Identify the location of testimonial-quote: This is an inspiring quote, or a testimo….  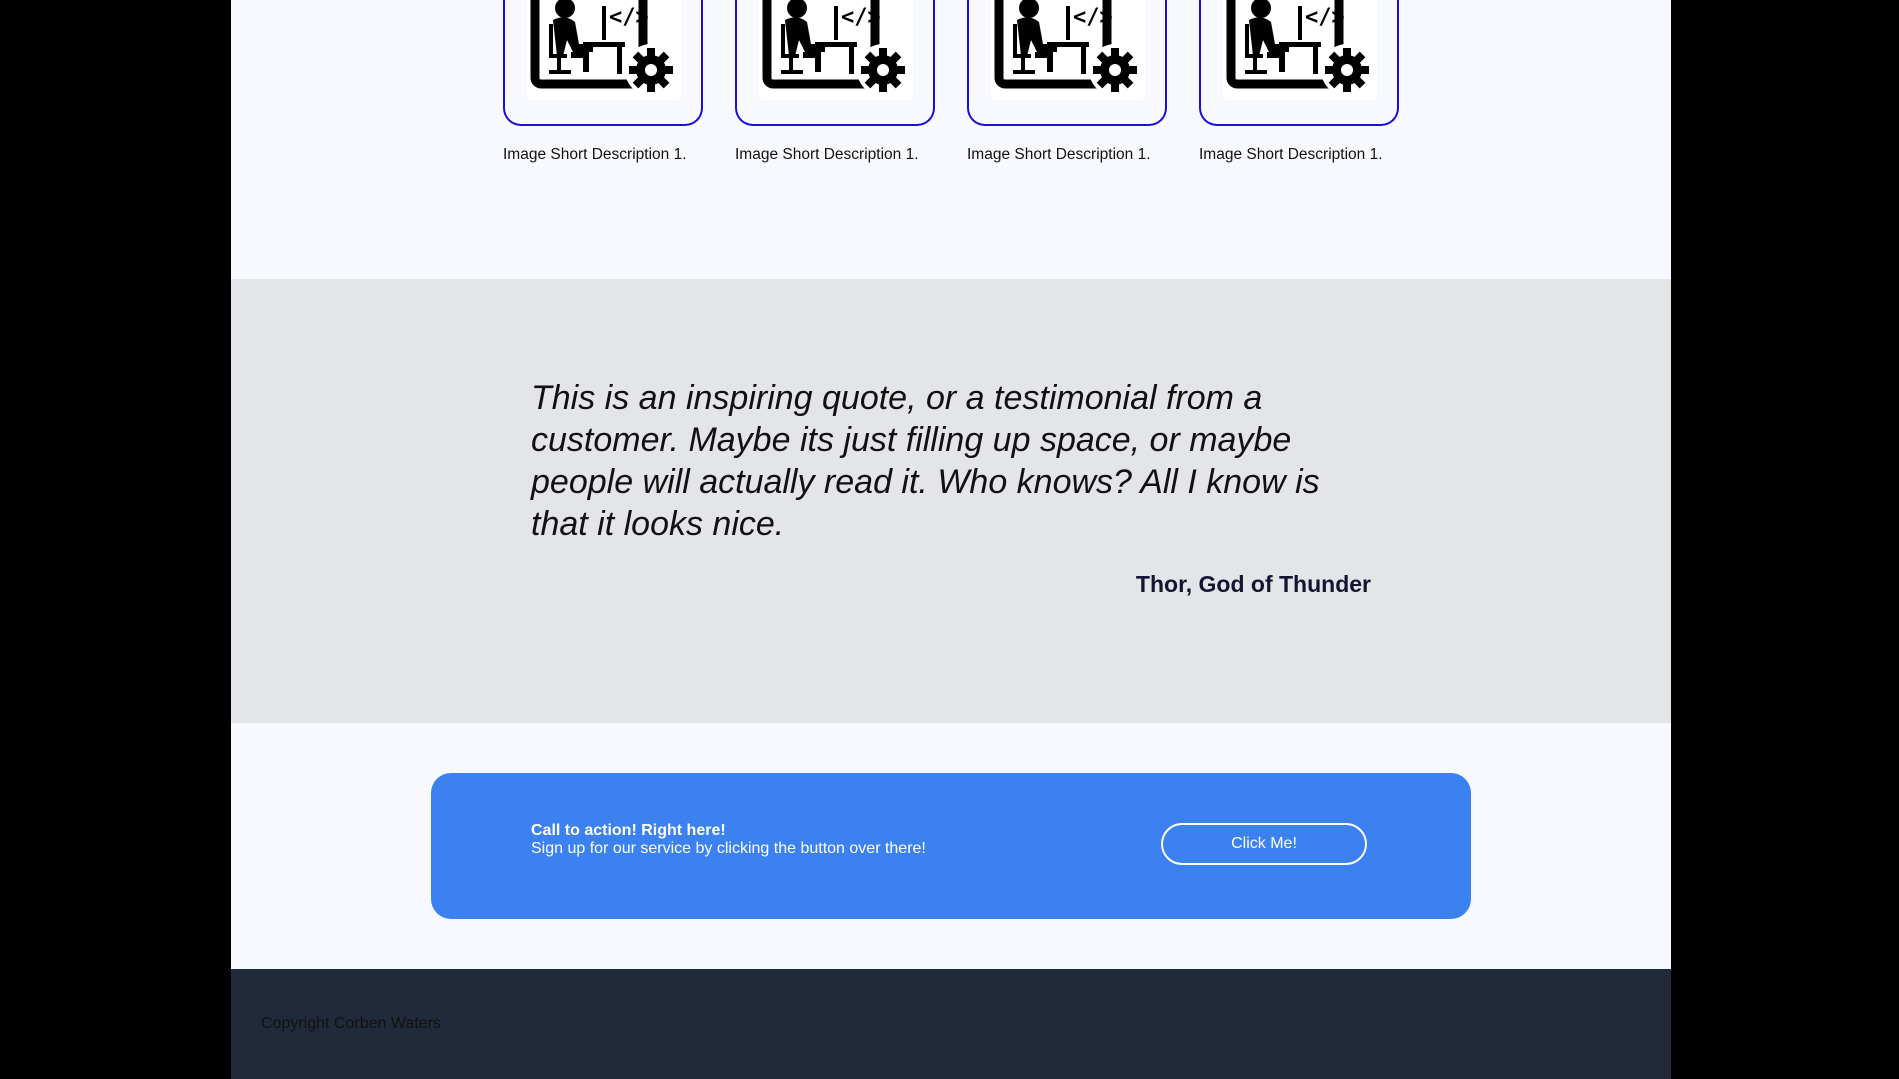
(925, 461).